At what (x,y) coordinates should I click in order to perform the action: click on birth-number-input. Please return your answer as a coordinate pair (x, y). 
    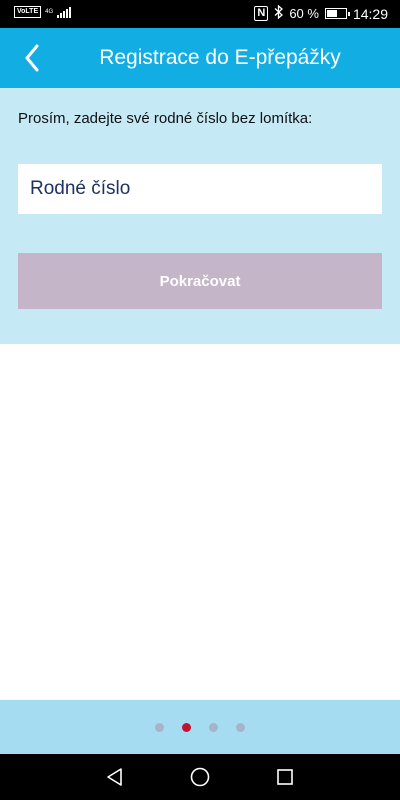
    Looking at the image, I should click on (200, 189).